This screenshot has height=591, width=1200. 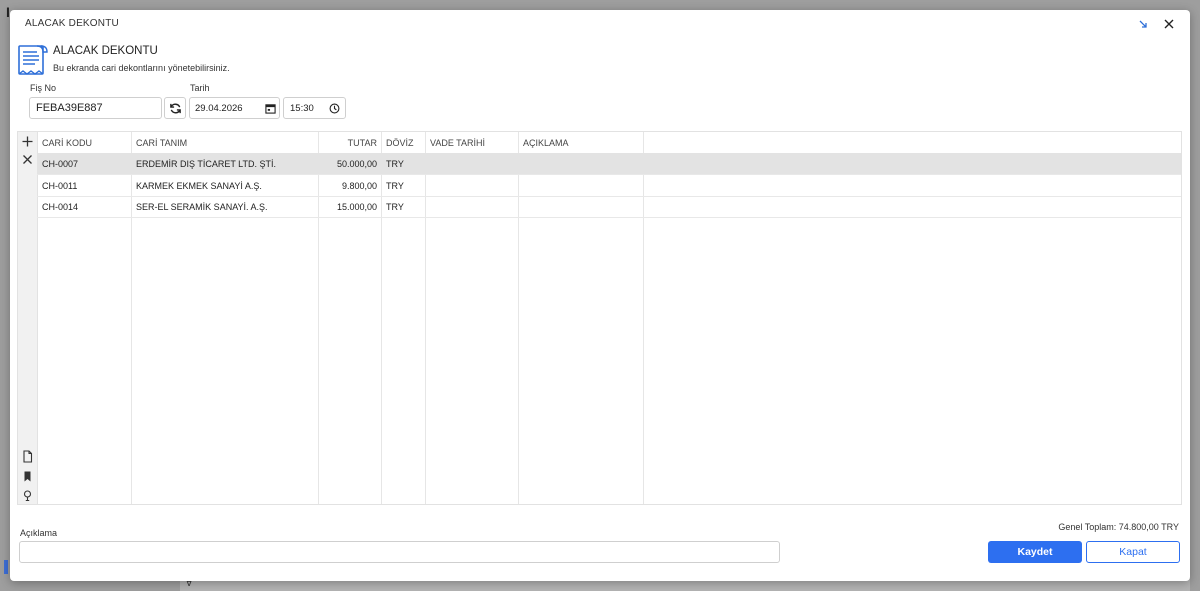 I want to click on cell-cari-kodu: CH-0011, so click(x=60, y=186).